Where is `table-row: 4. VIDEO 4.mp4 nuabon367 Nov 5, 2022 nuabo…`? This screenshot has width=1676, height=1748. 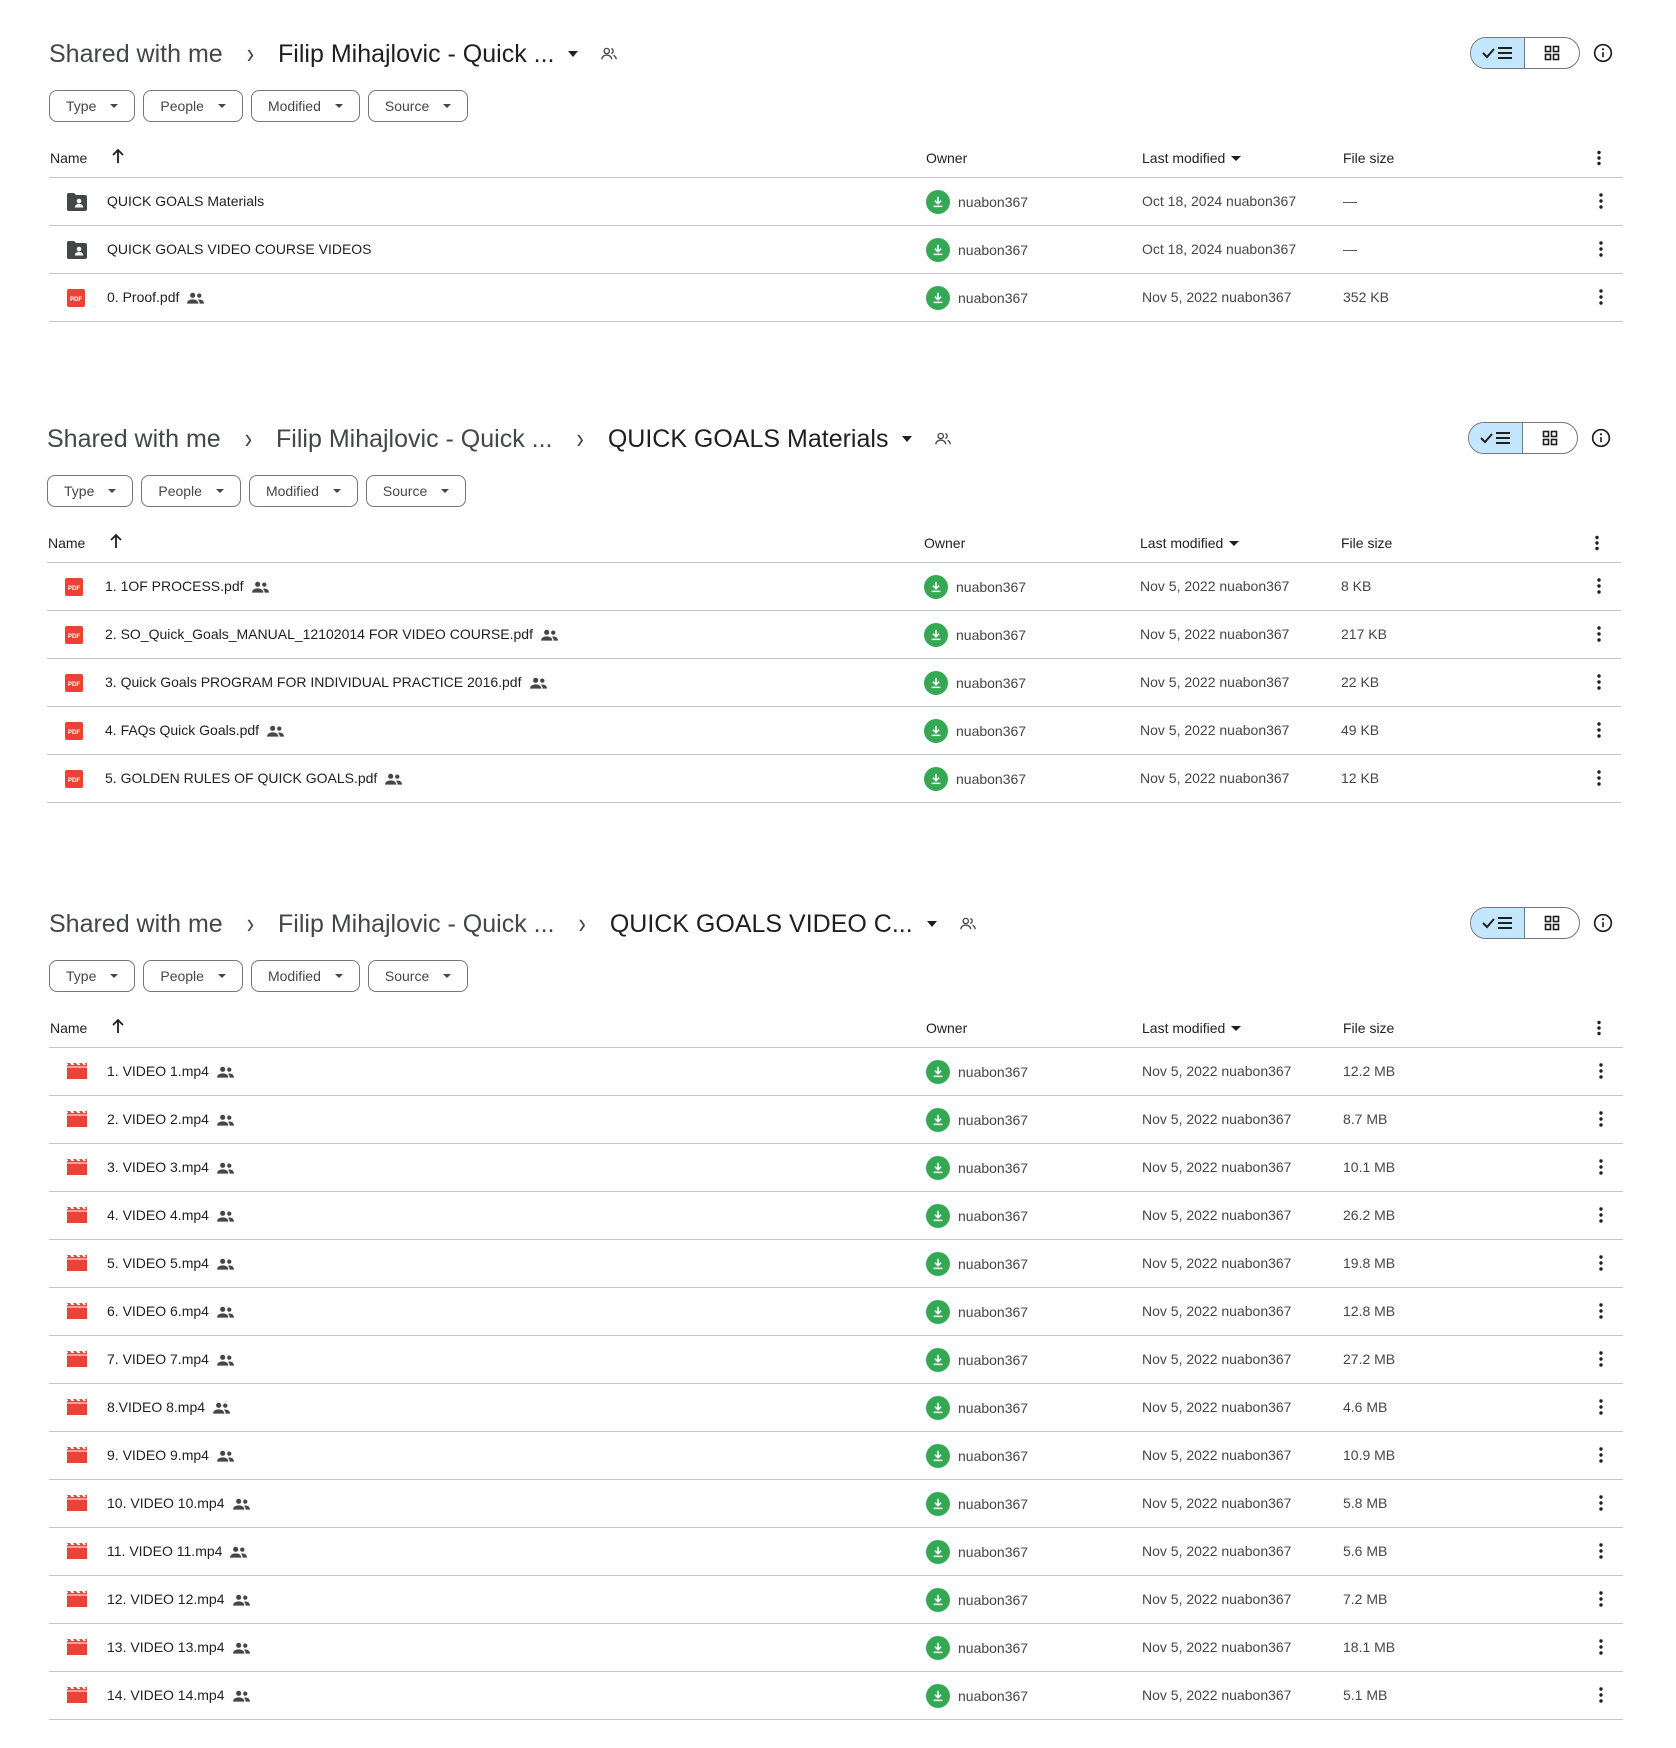
table-row: 4. VIDEO 4.mp4 nuabon367 Nov 5, 2022 nuabo… is located at coordinates (836, 1216).